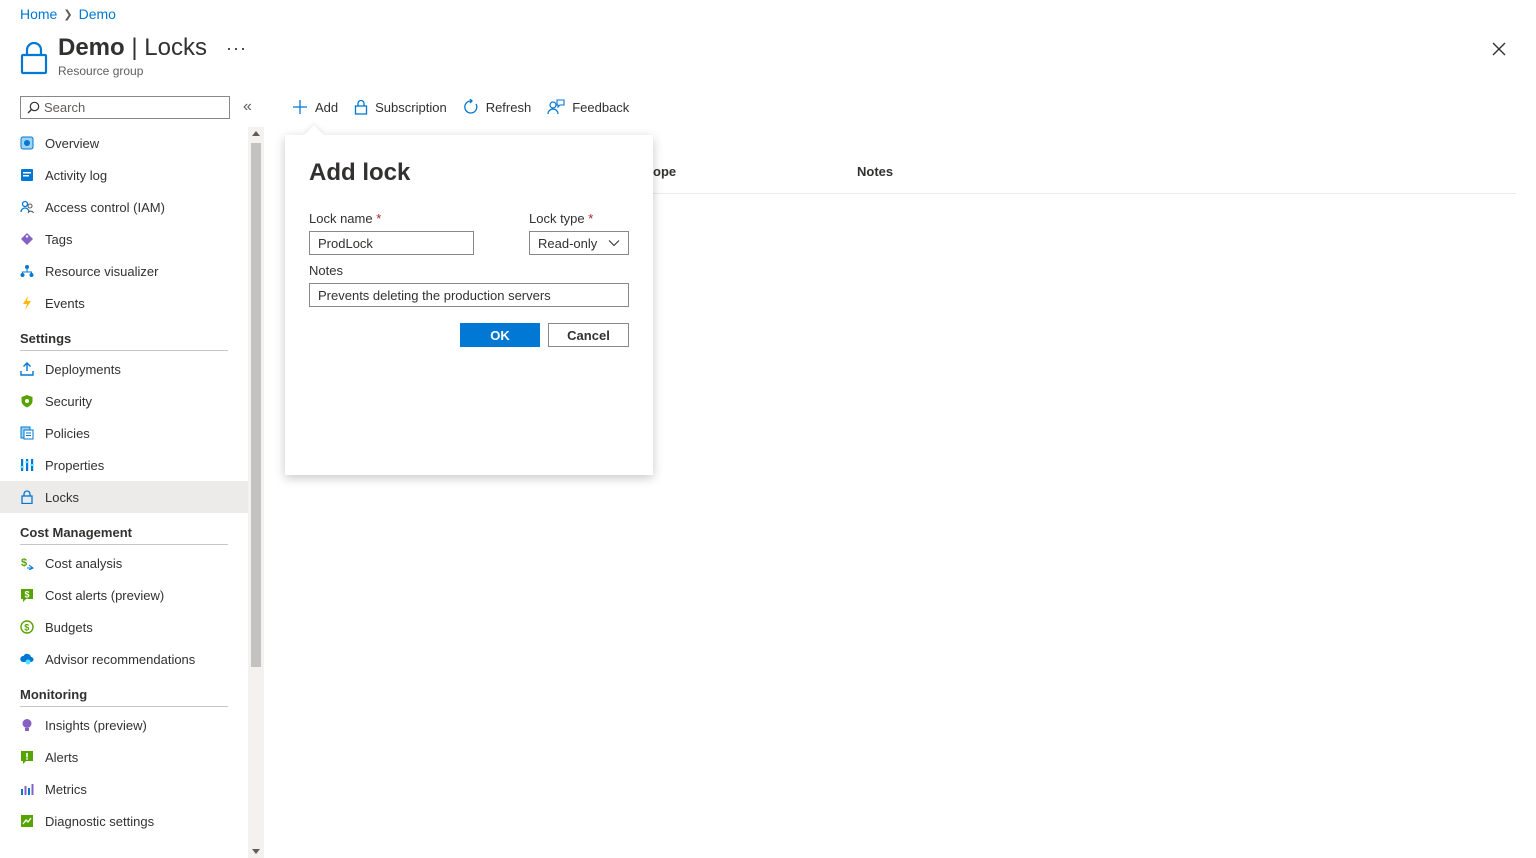  Describe the element at coordinates (256, 405) in the screenshot. I see `scrollbar-thumb` at that location.